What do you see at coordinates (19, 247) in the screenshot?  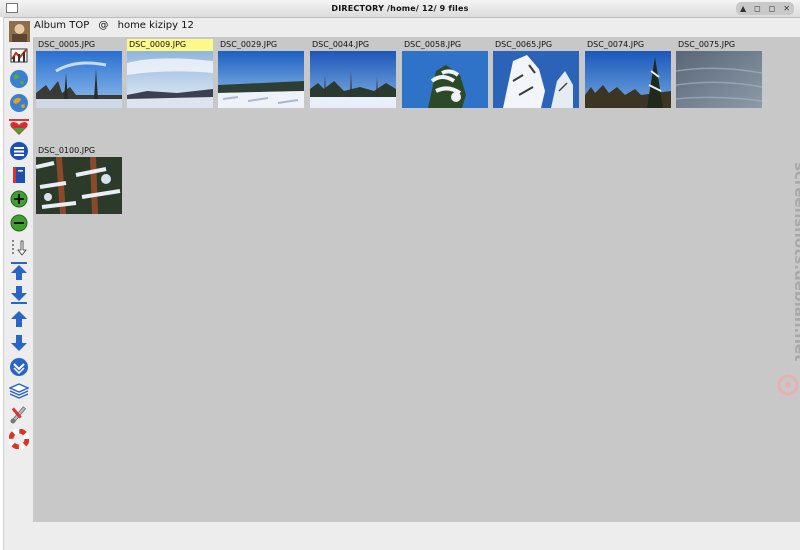 I see `sort-down-icon` at bounding box center [19, 247].